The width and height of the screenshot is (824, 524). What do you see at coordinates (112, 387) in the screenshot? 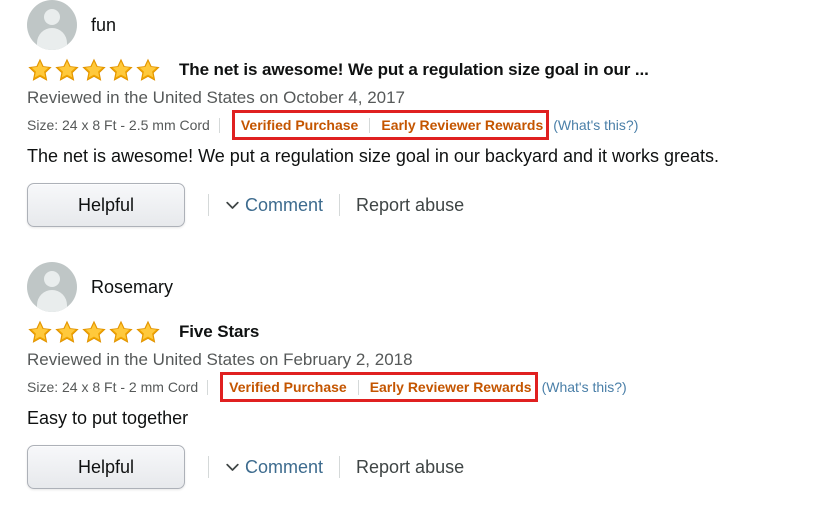
I see `review-variant-size: Size: 24 x 8 Ft - 2 mm Cord` at bounding box center [112, 387].